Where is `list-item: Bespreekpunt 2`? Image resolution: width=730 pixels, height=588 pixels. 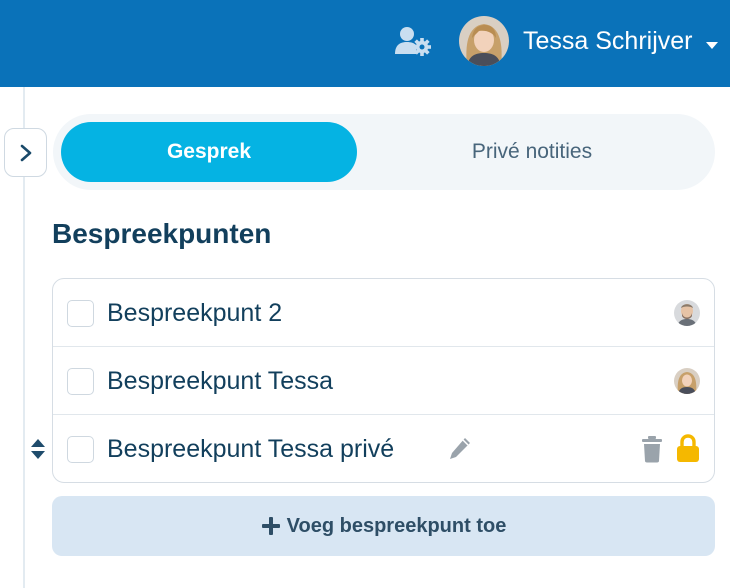 list-item: Bespreekpunt 2 is located at coordinates (383, 313).